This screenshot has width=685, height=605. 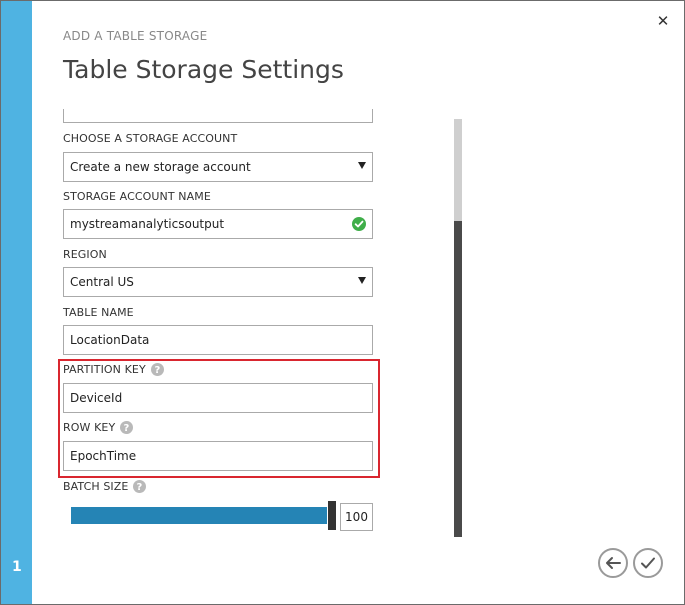 I want to click on batch-size-slider-track, so click(x=199, y=515).